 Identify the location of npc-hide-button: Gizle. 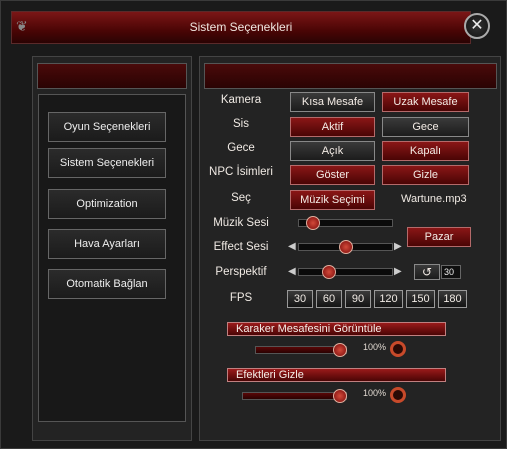
(425, 175).